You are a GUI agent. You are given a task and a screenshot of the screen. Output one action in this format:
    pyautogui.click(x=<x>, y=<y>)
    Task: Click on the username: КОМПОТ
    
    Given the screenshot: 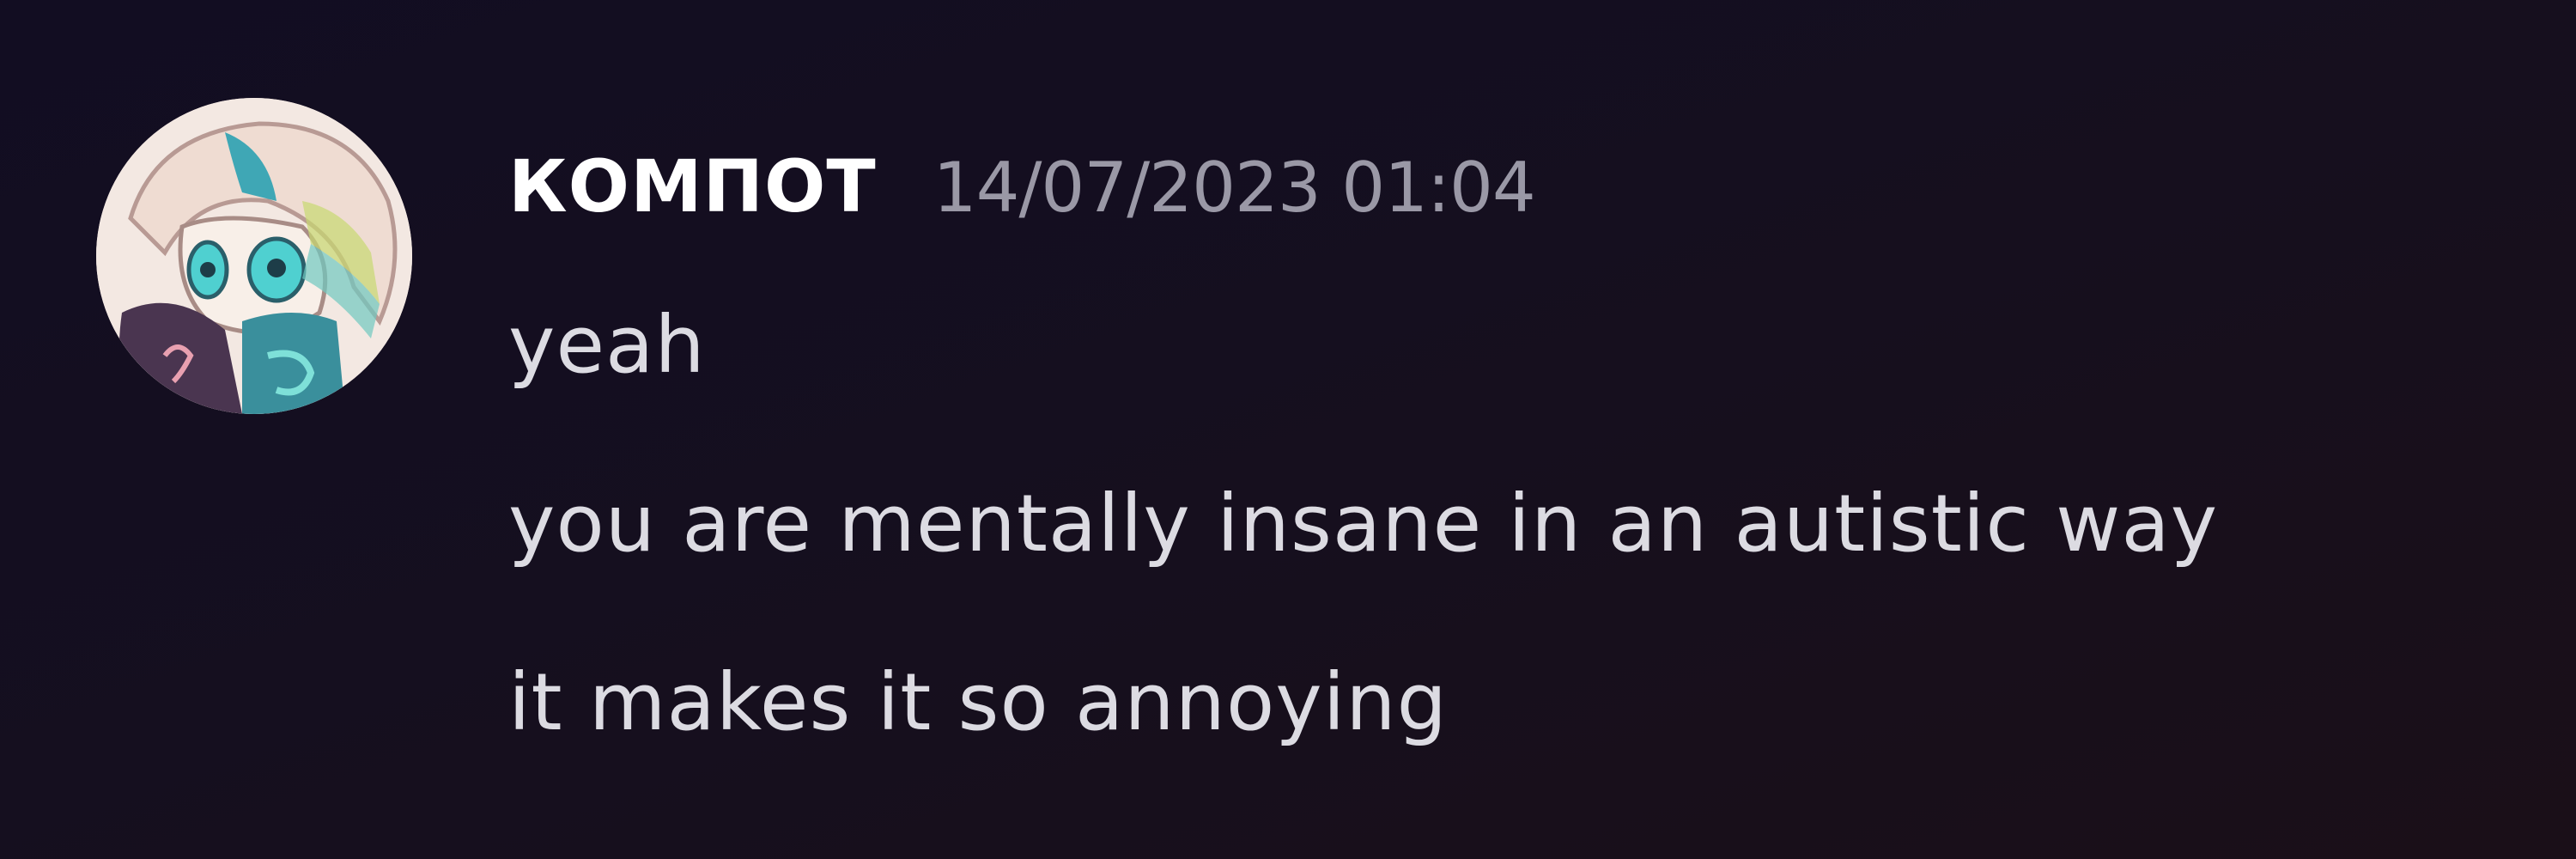 What is the action you would take?
    pyautogui.click(x=693, y=186)
    